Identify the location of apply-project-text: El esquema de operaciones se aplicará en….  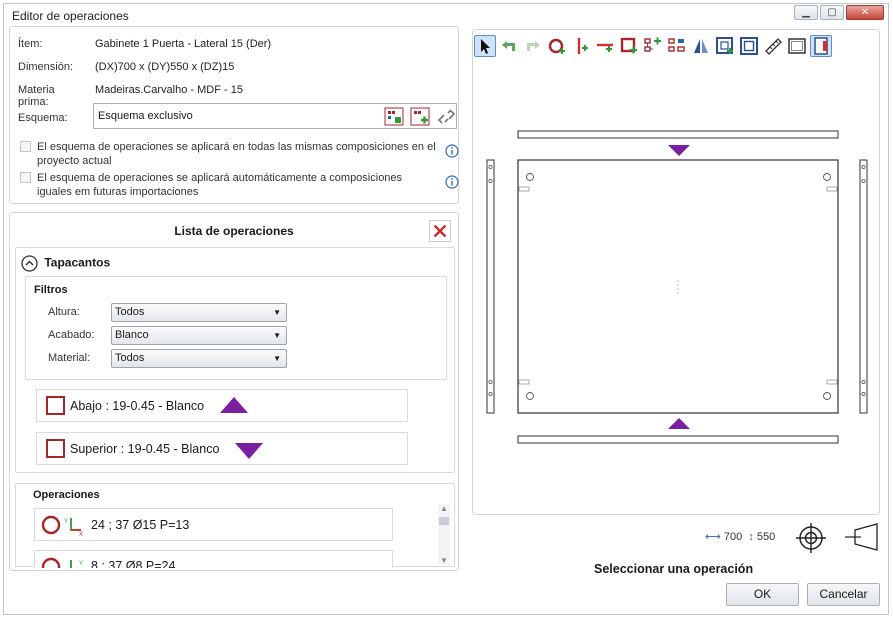
(236, 154).